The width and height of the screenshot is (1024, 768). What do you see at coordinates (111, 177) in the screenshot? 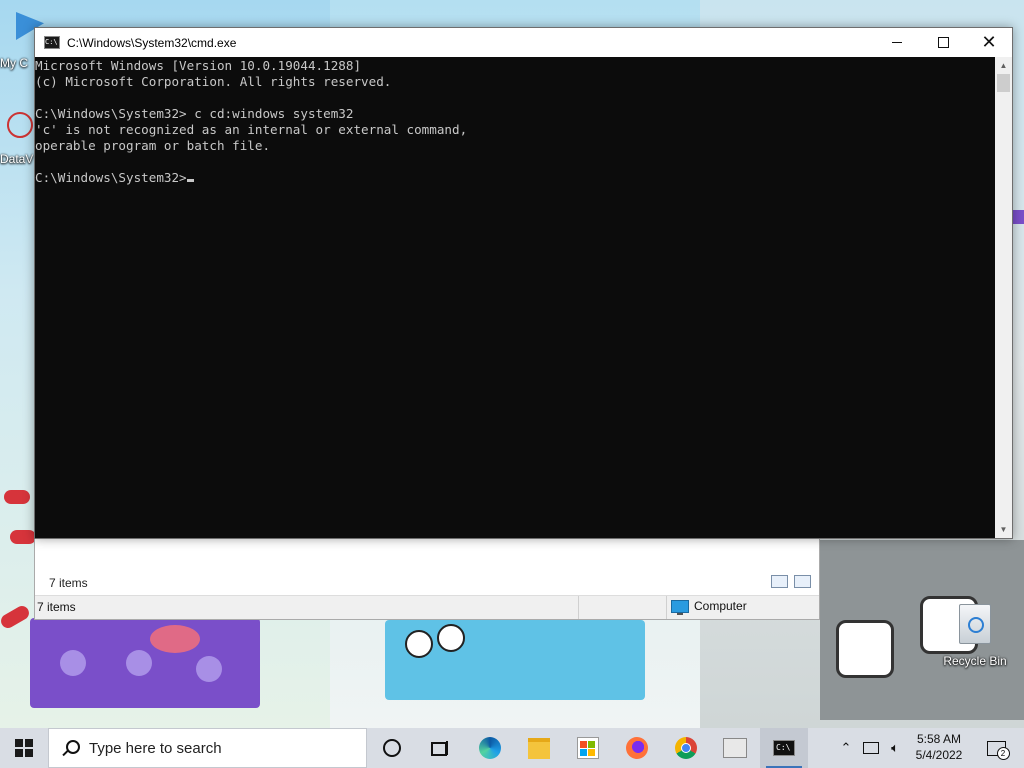
I see `console-prompt: C:\Windows\System32>` at bounding box center [111, 177].